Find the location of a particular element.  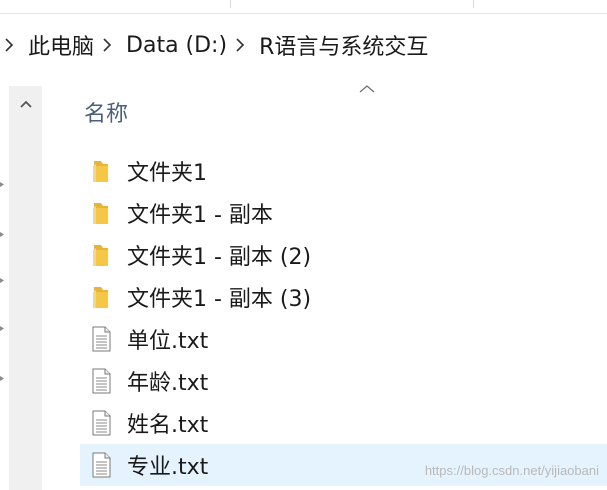

column-header-name: 名称 is located at coordinates (106, 112).